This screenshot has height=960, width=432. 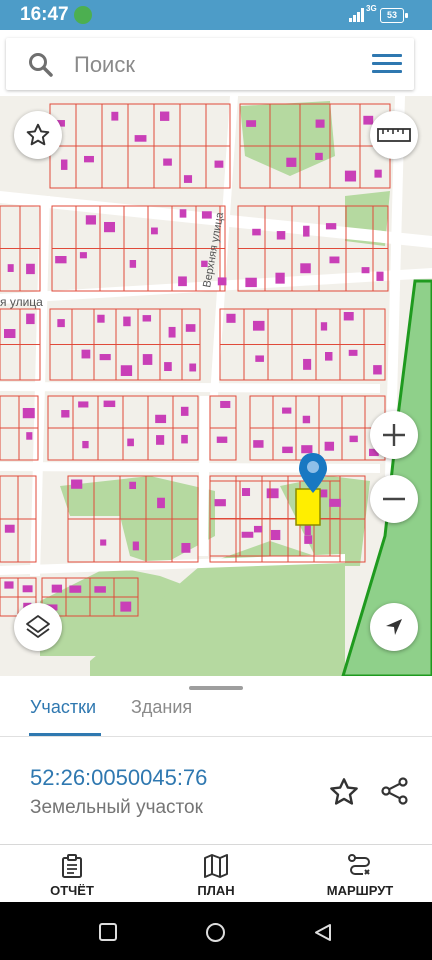 I want to click on battery-icon: 53, so click(x=394, y=15).